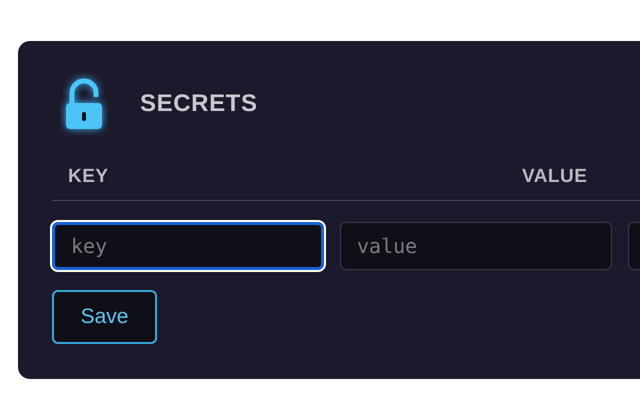 Image resolution: width=640 pixels, height=400 pixels. Describe the element at coordinates (555, 177) in the screenshot. I see `column-header: VALUE` at that location.